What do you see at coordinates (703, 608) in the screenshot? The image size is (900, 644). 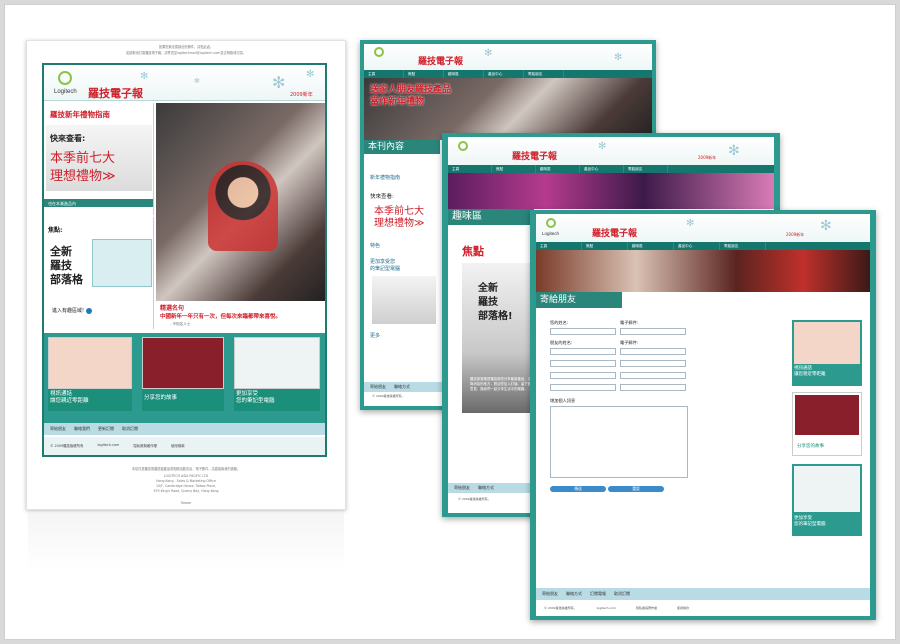 I see `page4-footer: © 2009羅技版權所有。 logitech.com 隱私權與著作權 使用條款` at bounding box center [703, 608].